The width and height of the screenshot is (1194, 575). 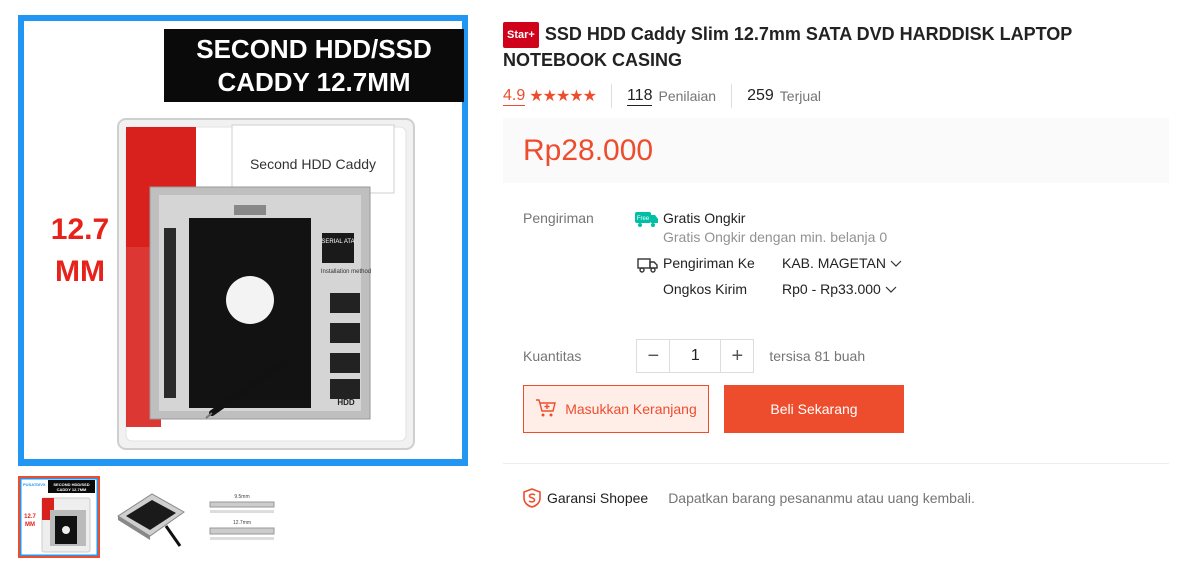 I want to click on banner-line-1: SECOND HDD/SSD, so click(x=314, y=49).